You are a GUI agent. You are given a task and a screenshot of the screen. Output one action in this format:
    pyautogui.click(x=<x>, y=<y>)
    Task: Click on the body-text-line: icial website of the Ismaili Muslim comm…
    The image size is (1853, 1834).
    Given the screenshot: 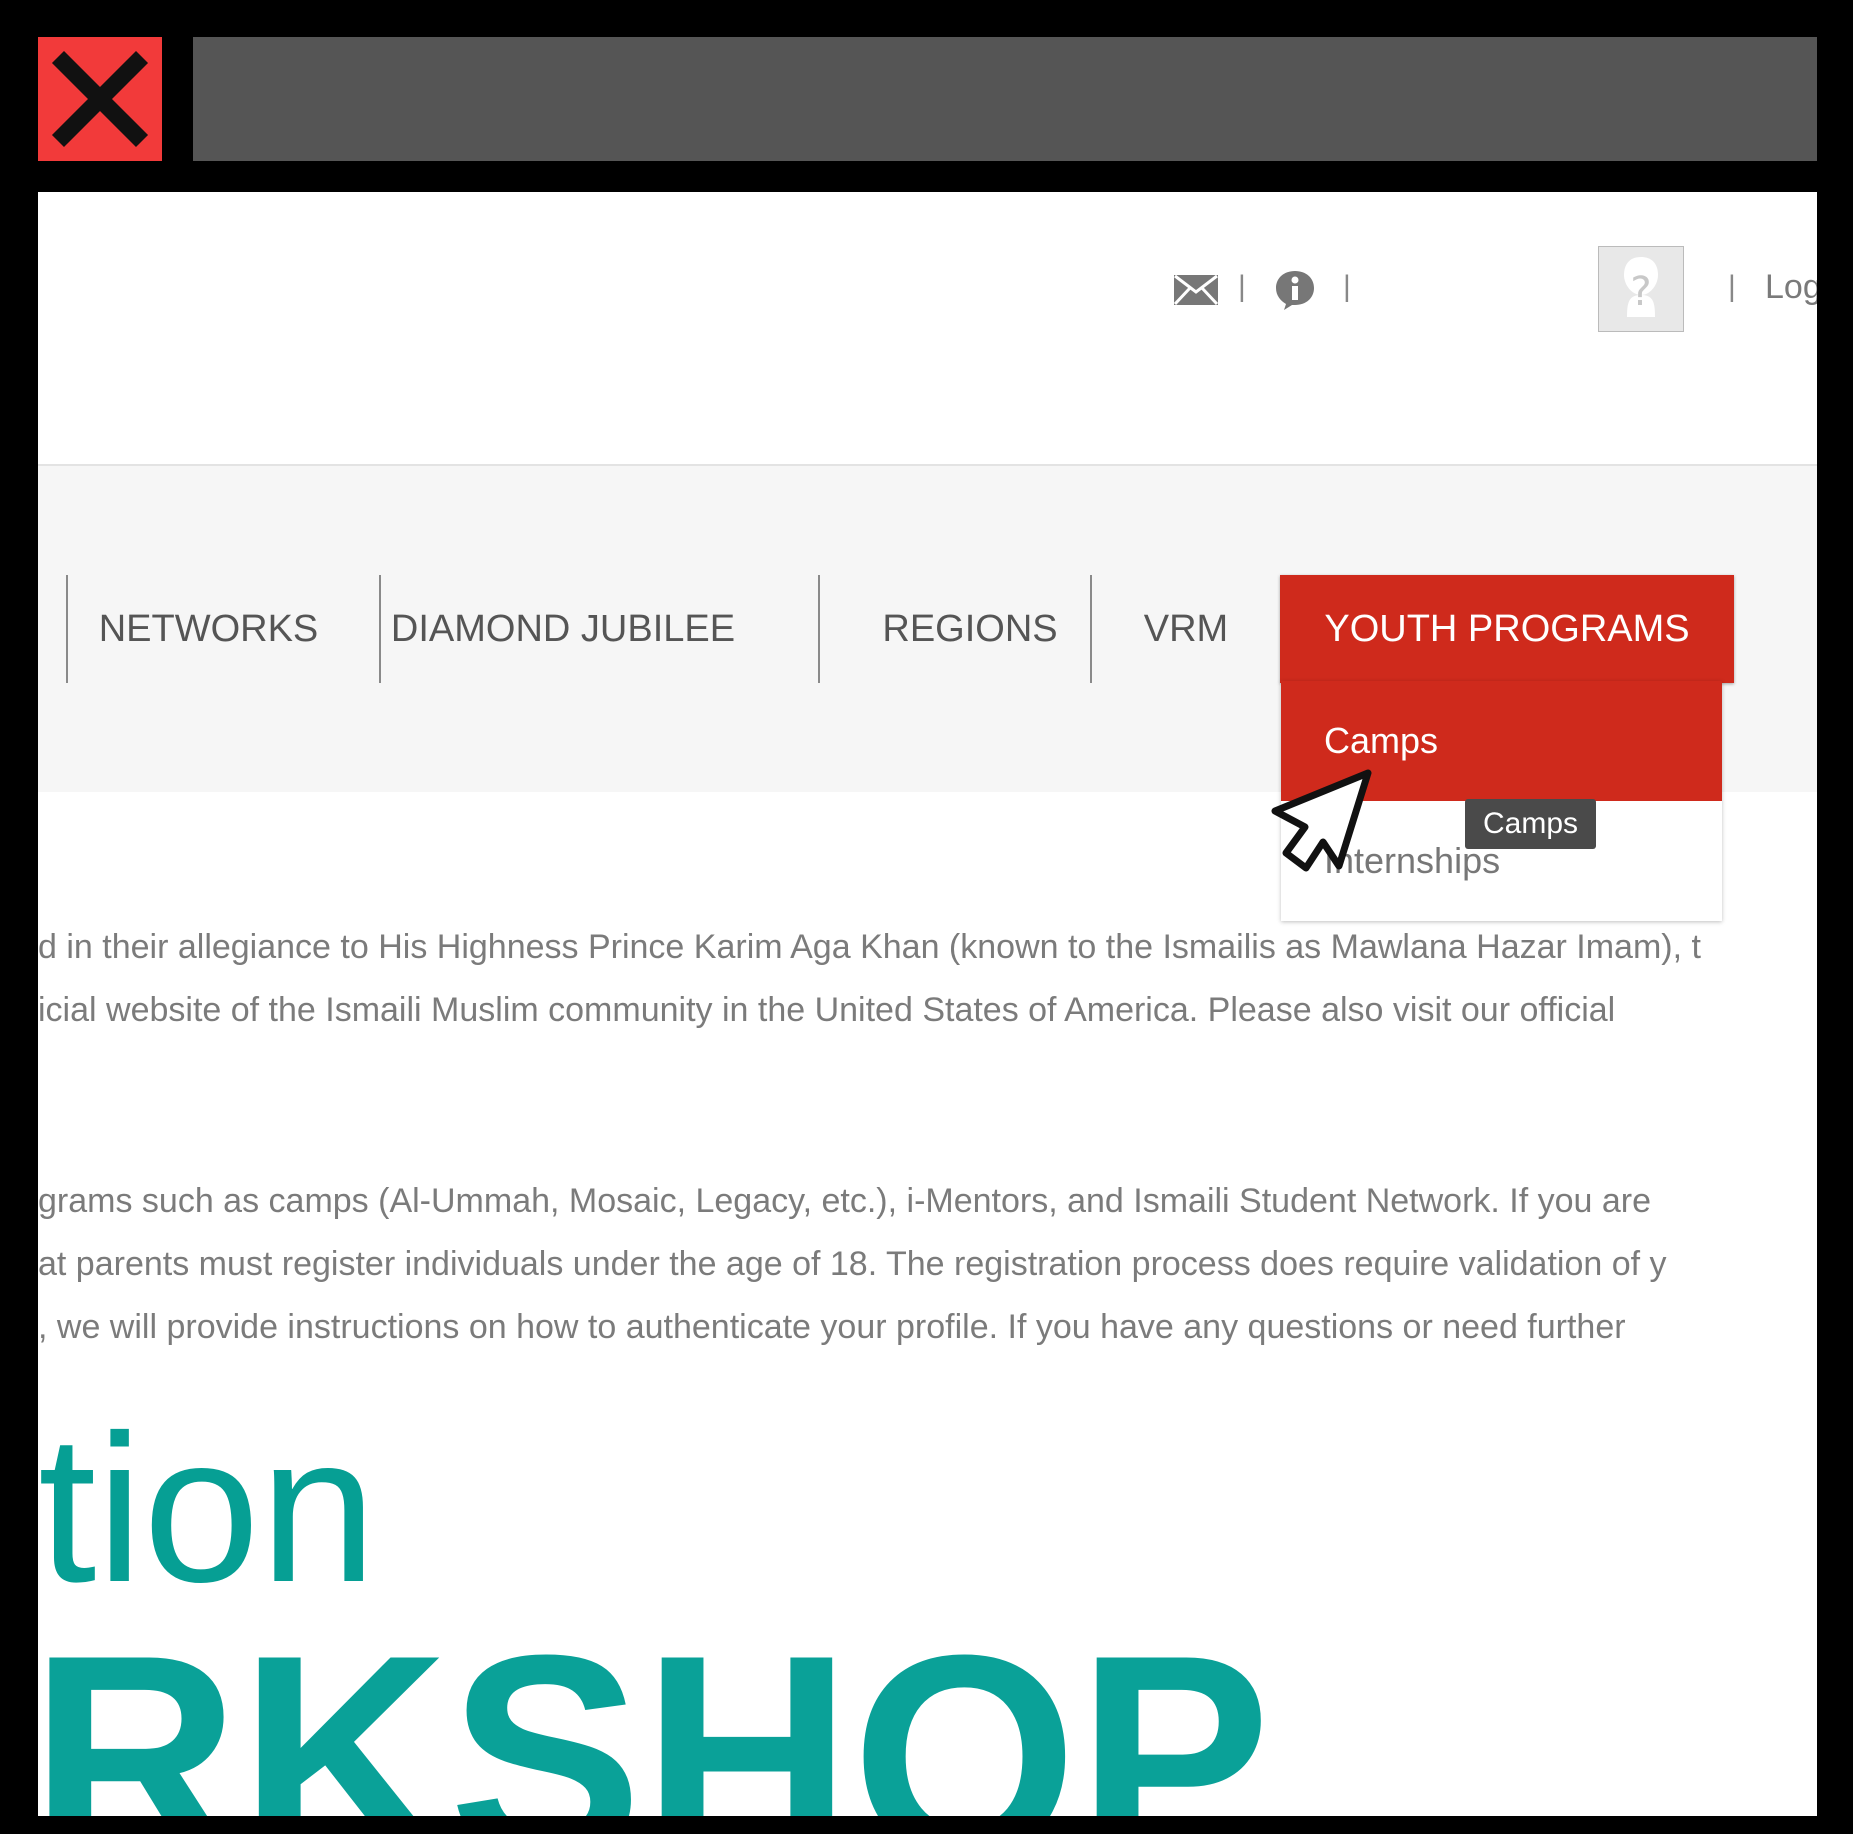 What is the action you would take?
    pyautogui.click(x=827, y=1010)
    